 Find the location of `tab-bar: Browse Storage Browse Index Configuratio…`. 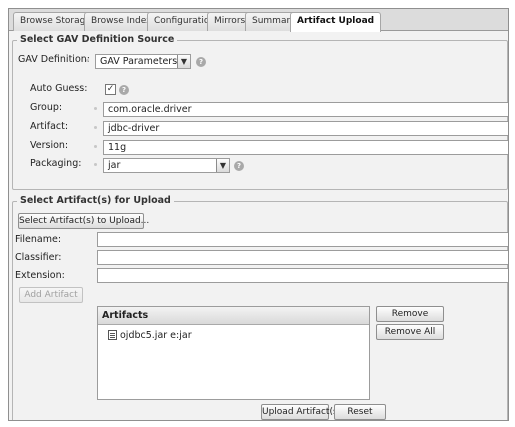

tab-bar: Browse Storage Browse Index Configuratio… is located at coordinates (258, 20).